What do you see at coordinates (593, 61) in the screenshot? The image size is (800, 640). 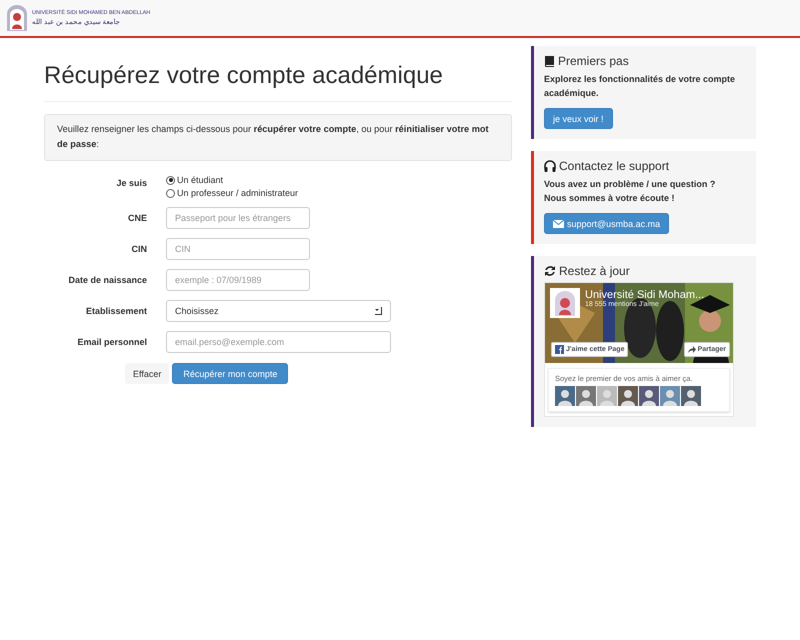 I see `card-title: Premiers pas` at bounding box center [593, 61].